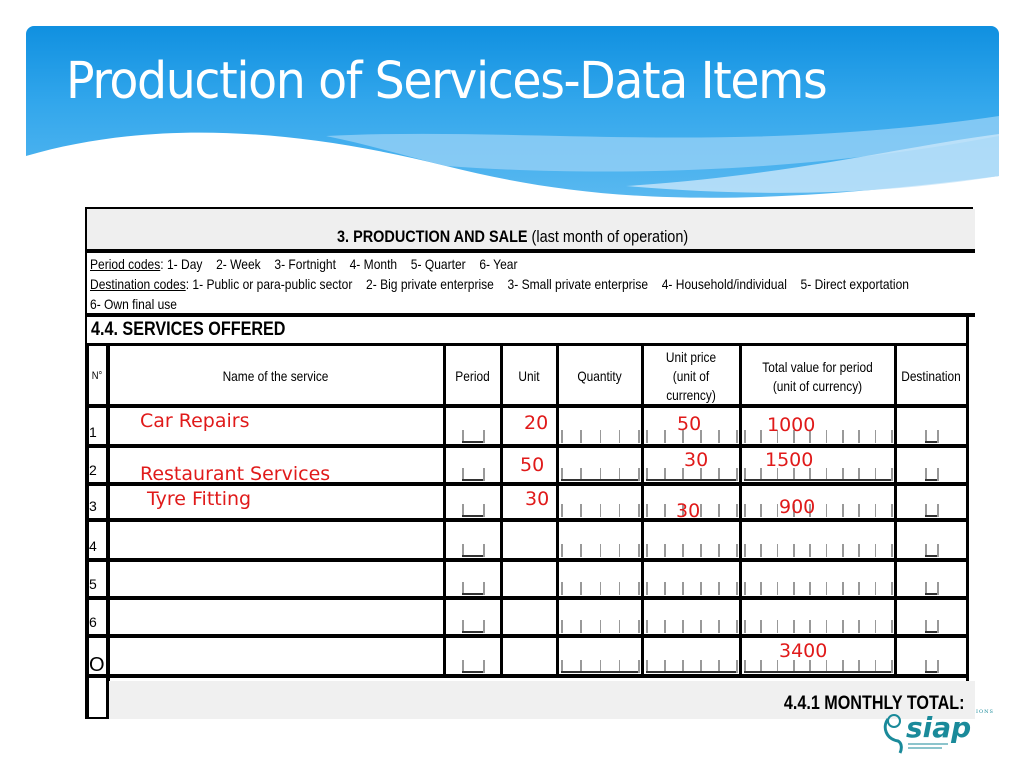  Describe the element at coordinates (537, 499) in the screenshot. I see `unit-value-3: 30` at that location.